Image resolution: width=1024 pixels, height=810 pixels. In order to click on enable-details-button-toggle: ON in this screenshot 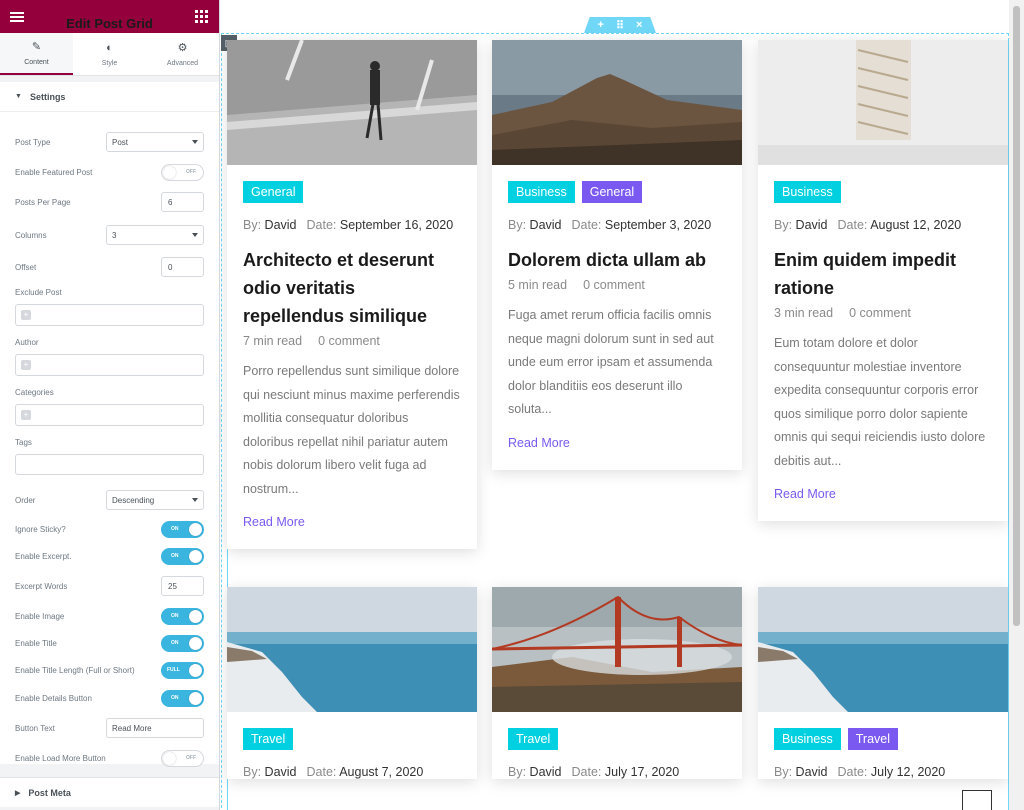, I will do `click(182, 698)`.